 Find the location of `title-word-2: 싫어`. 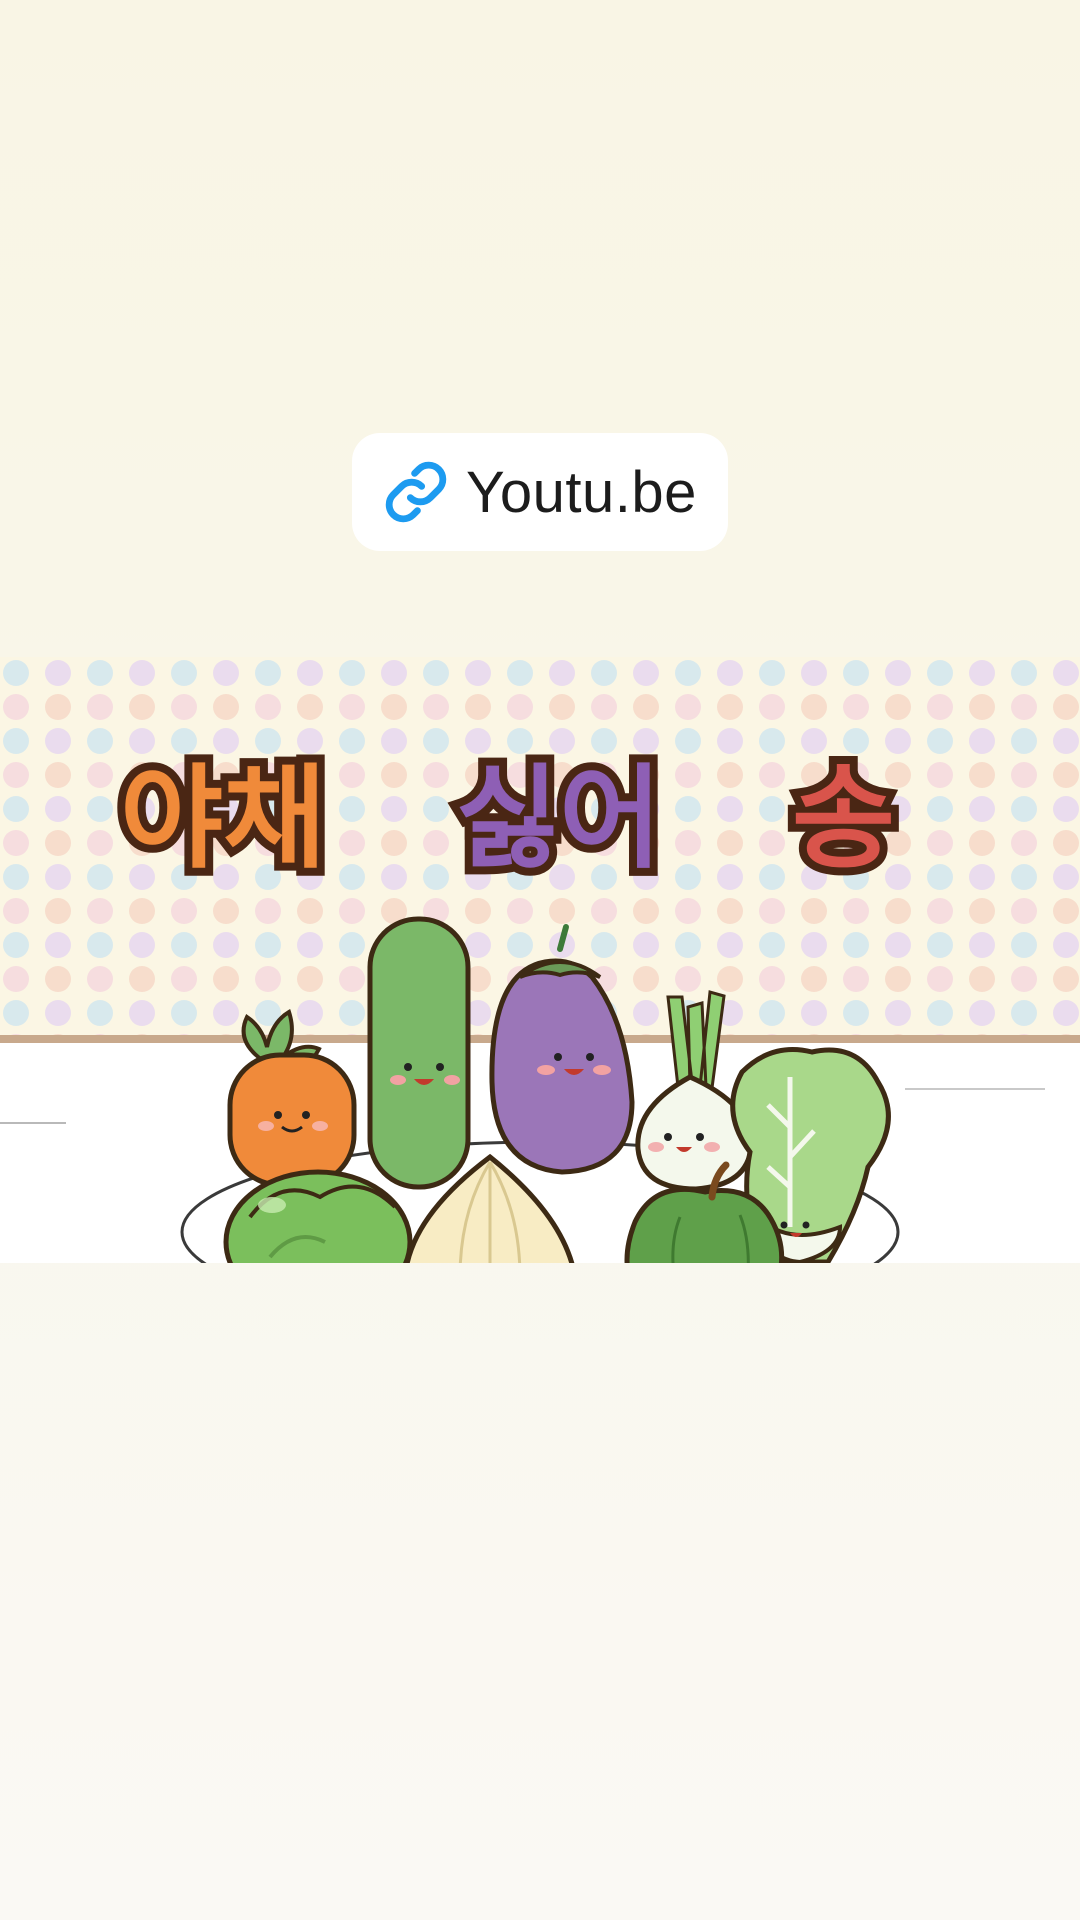

title-word-2: 싫어 is located at coordinates (559, 819).